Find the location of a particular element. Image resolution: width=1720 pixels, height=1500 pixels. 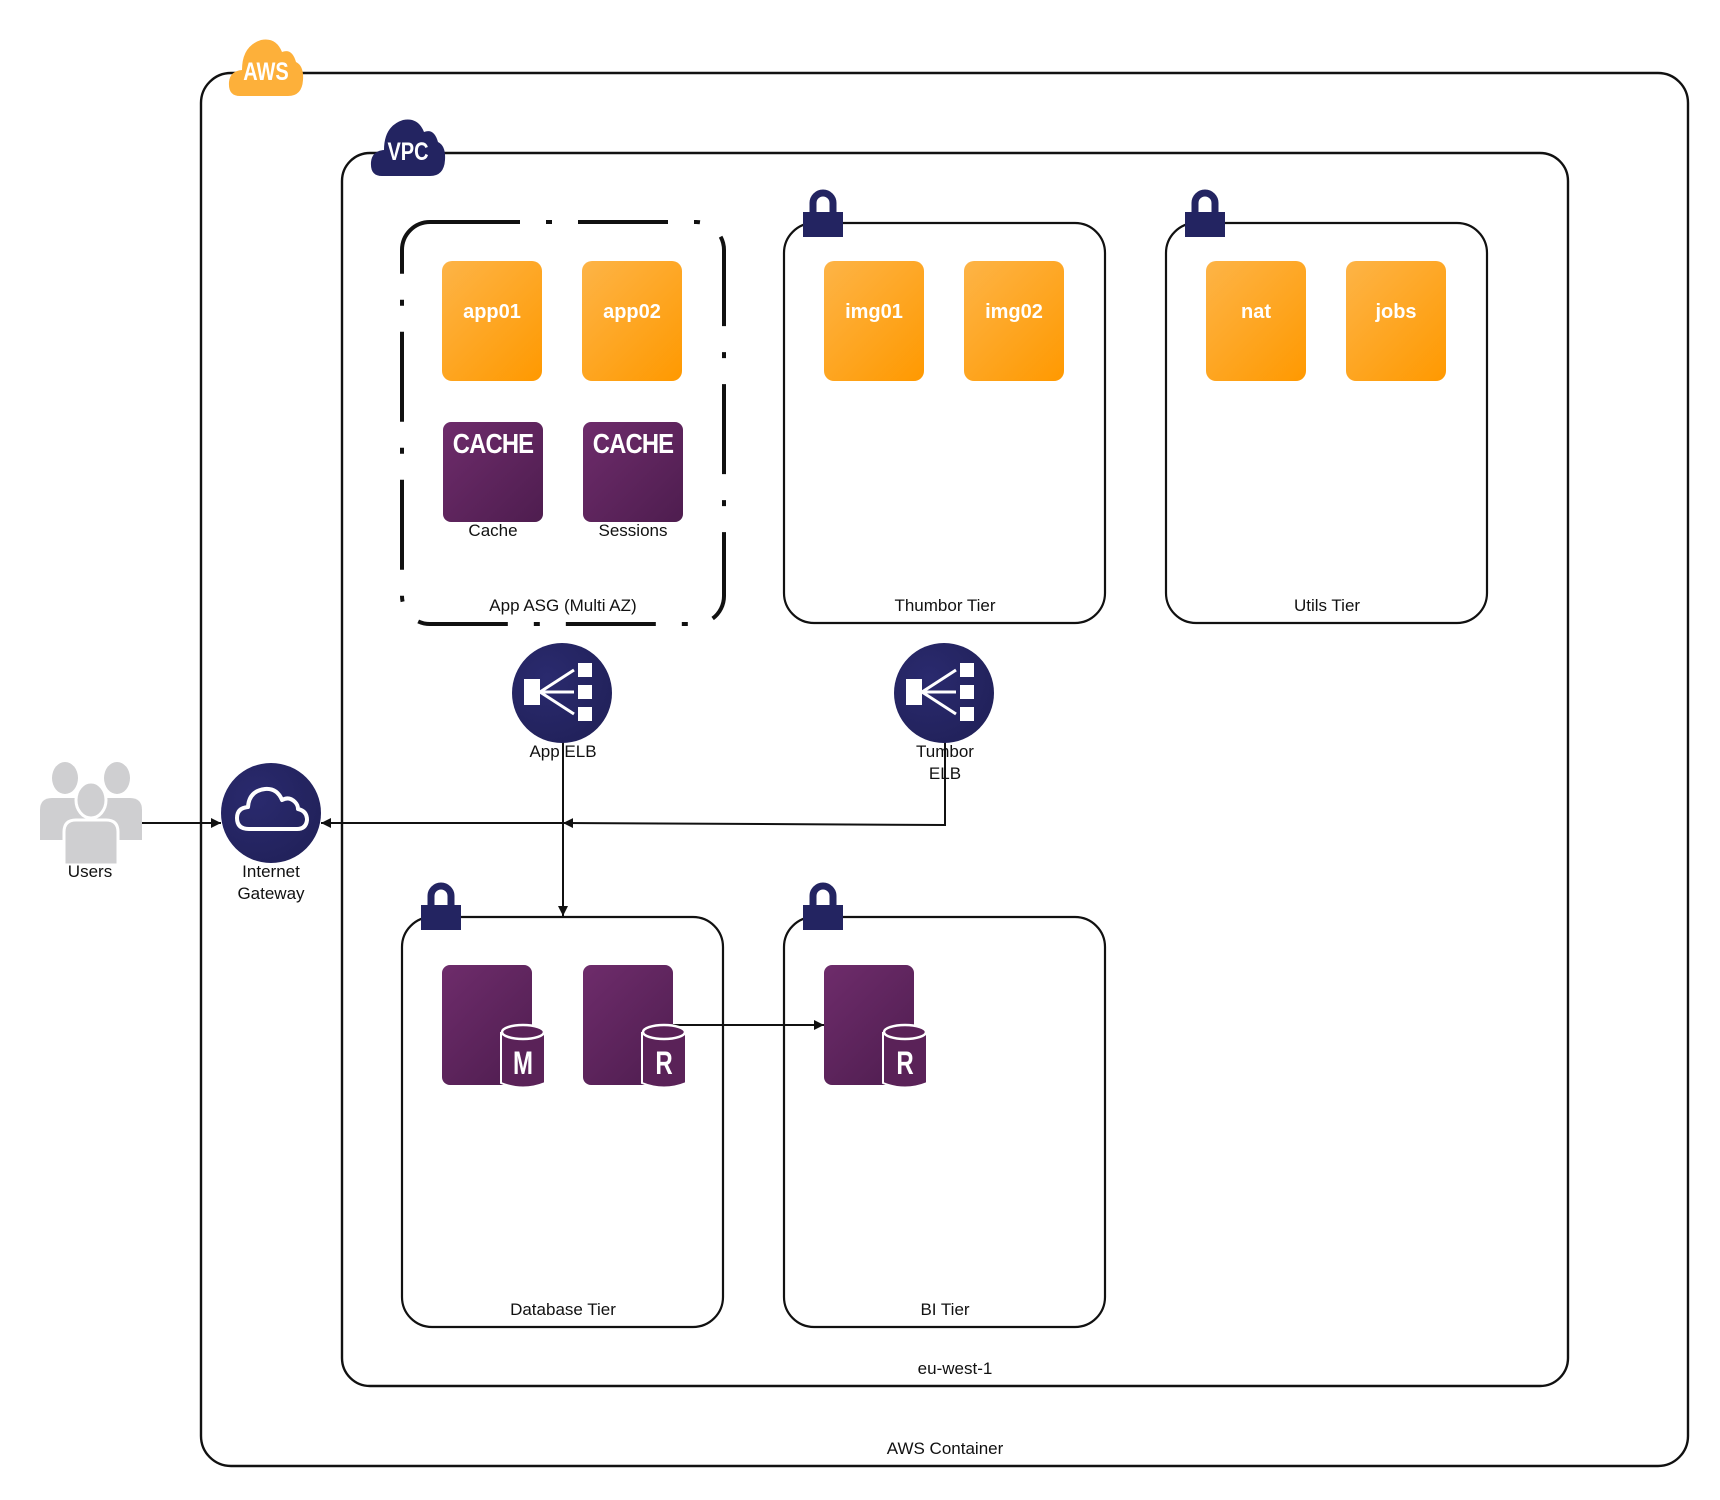

aws-container-label: AWS Container is located at coordinates (945, 1448).